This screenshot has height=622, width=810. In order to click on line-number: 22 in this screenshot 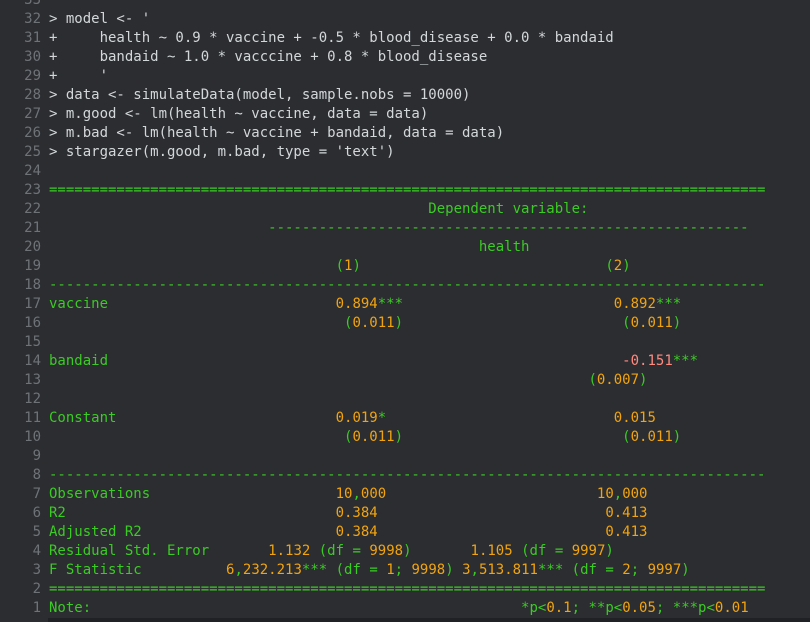, I will do `click(32, 209)`.